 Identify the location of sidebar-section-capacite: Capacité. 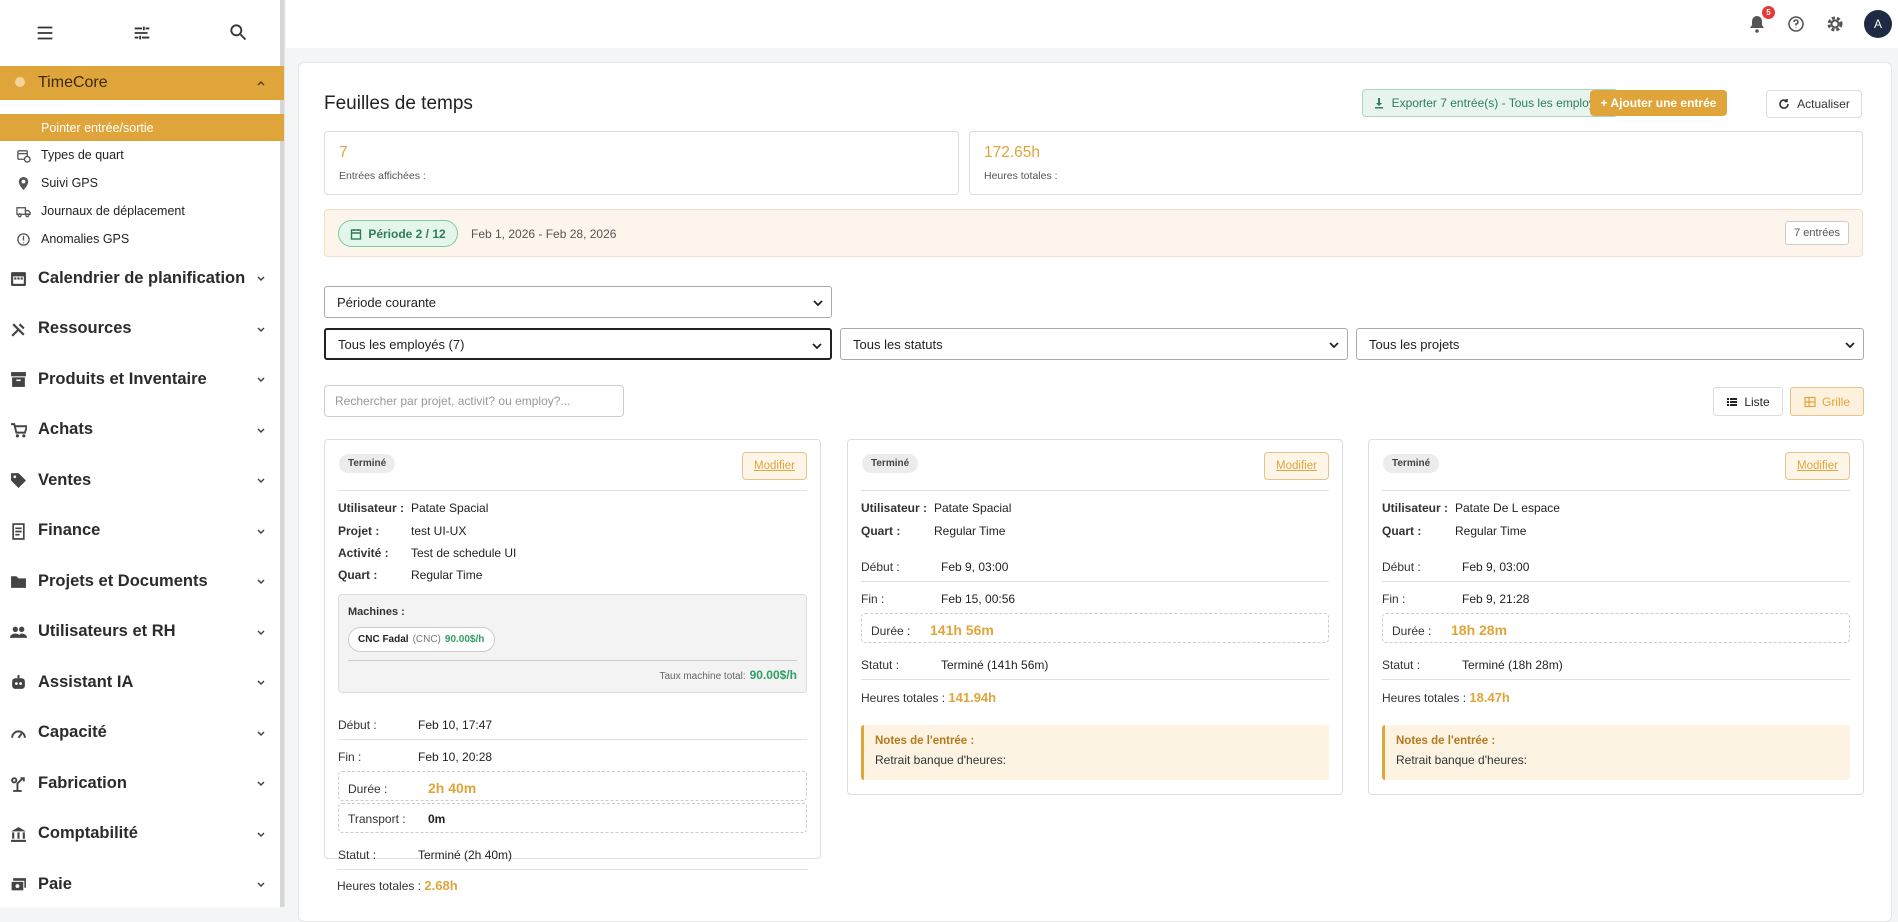
(142, 733).